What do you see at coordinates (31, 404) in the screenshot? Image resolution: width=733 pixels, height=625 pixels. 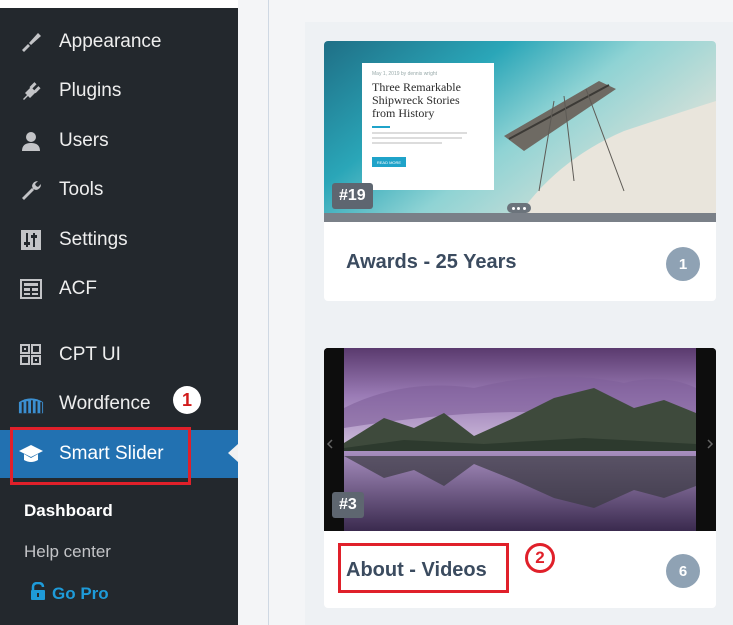 I see `wordfence-icon` at bounding box center [31, 404].